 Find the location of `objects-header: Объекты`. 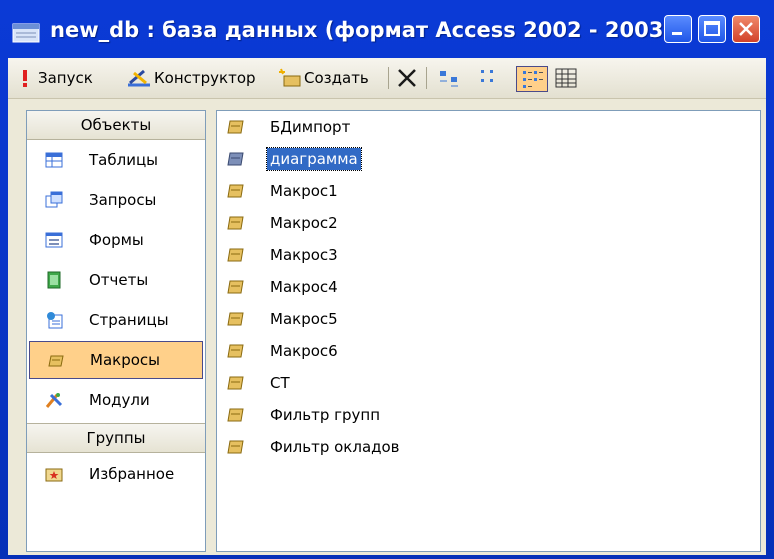

objects-header: Объекты is located at coordinates (116, 125).